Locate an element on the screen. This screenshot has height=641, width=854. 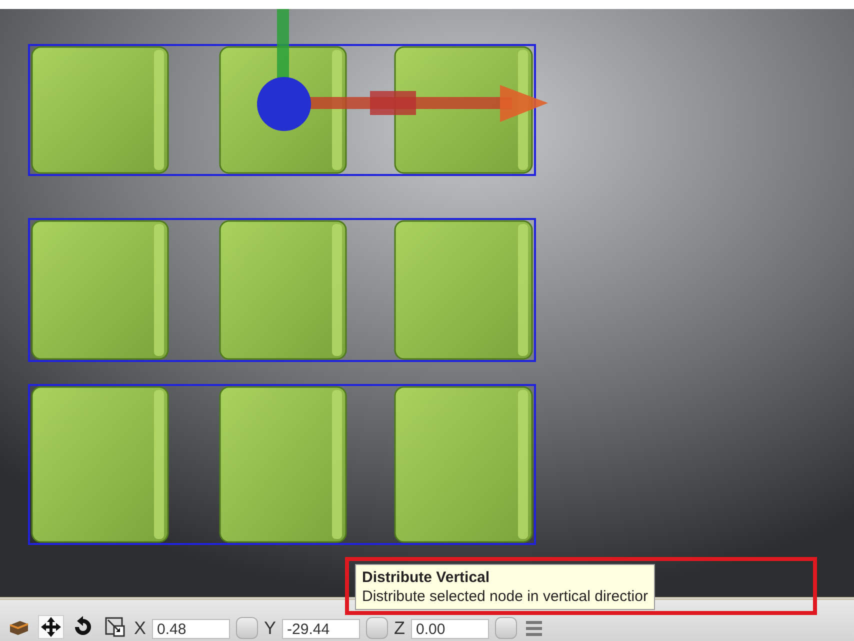
tooltip-text: Distribute selected node in vertical directior is located at coordinates (505, 596).